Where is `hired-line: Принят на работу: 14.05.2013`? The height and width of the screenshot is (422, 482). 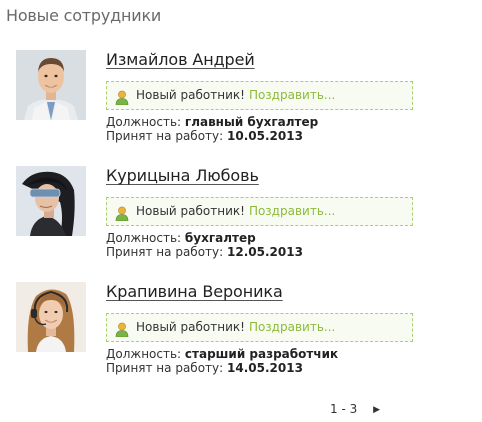
hired-line: Принят на работу: 14.05.2013 is located at coordinates (261, 368).